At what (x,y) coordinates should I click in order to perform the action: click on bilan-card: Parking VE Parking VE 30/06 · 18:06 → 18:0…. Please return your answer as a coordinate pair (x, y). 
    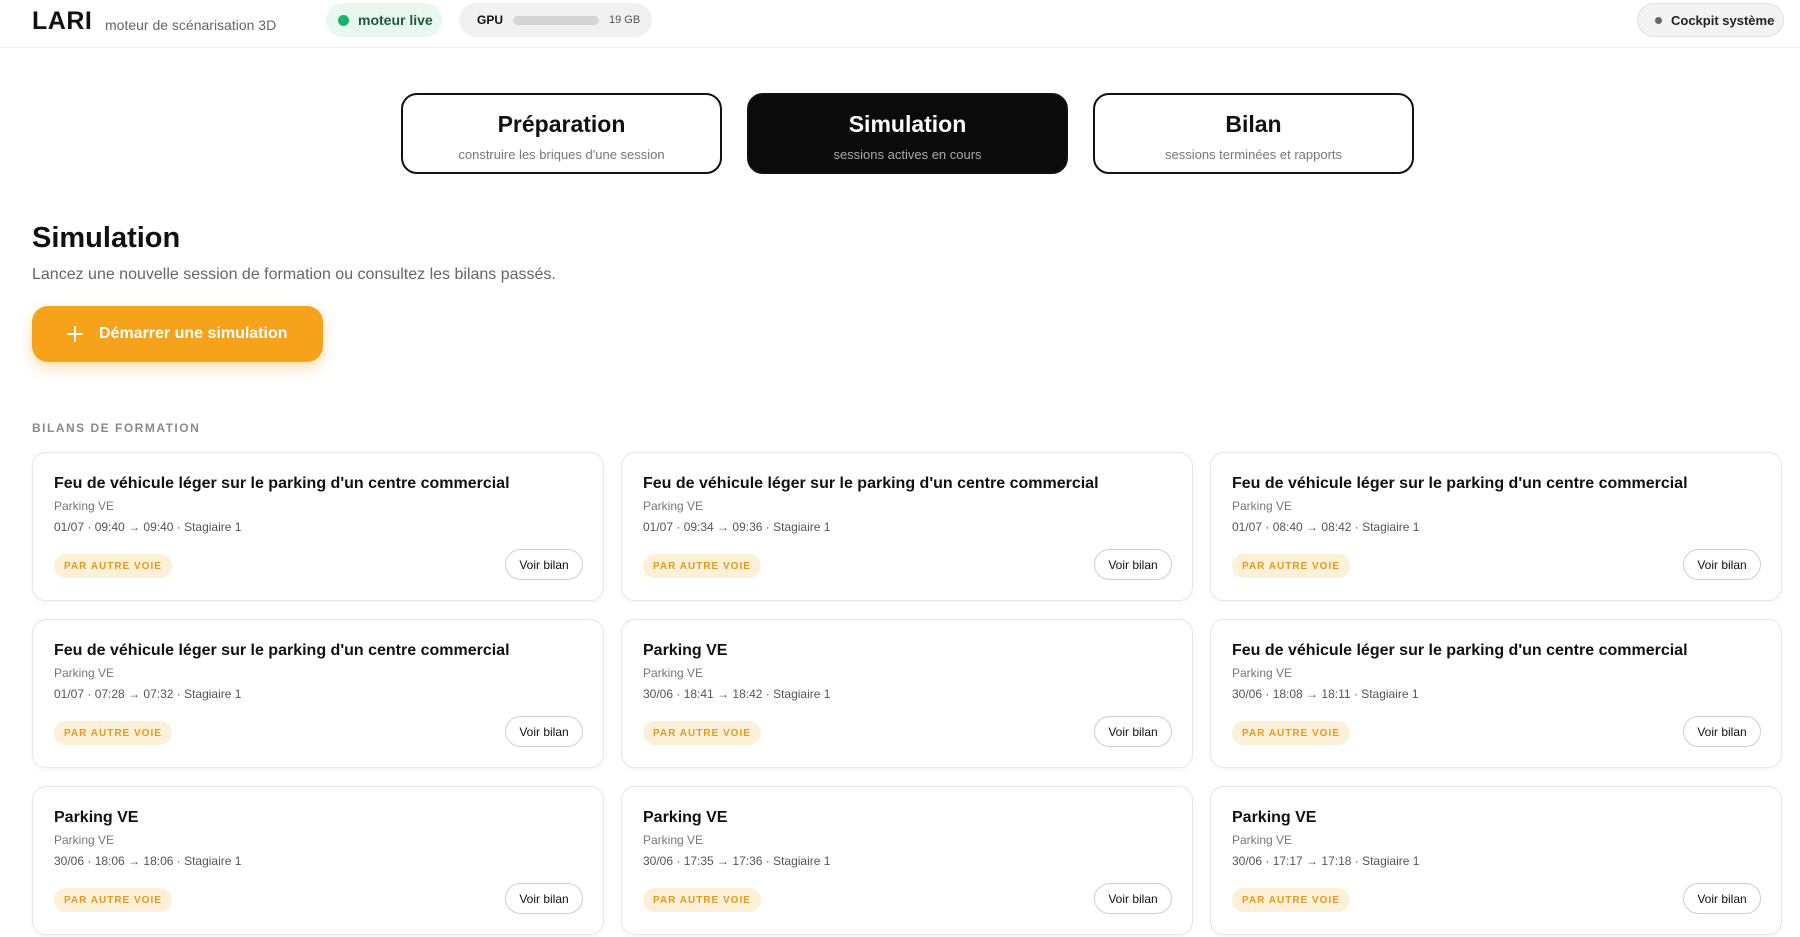
    Looking at the image, I should click on (318, 860).